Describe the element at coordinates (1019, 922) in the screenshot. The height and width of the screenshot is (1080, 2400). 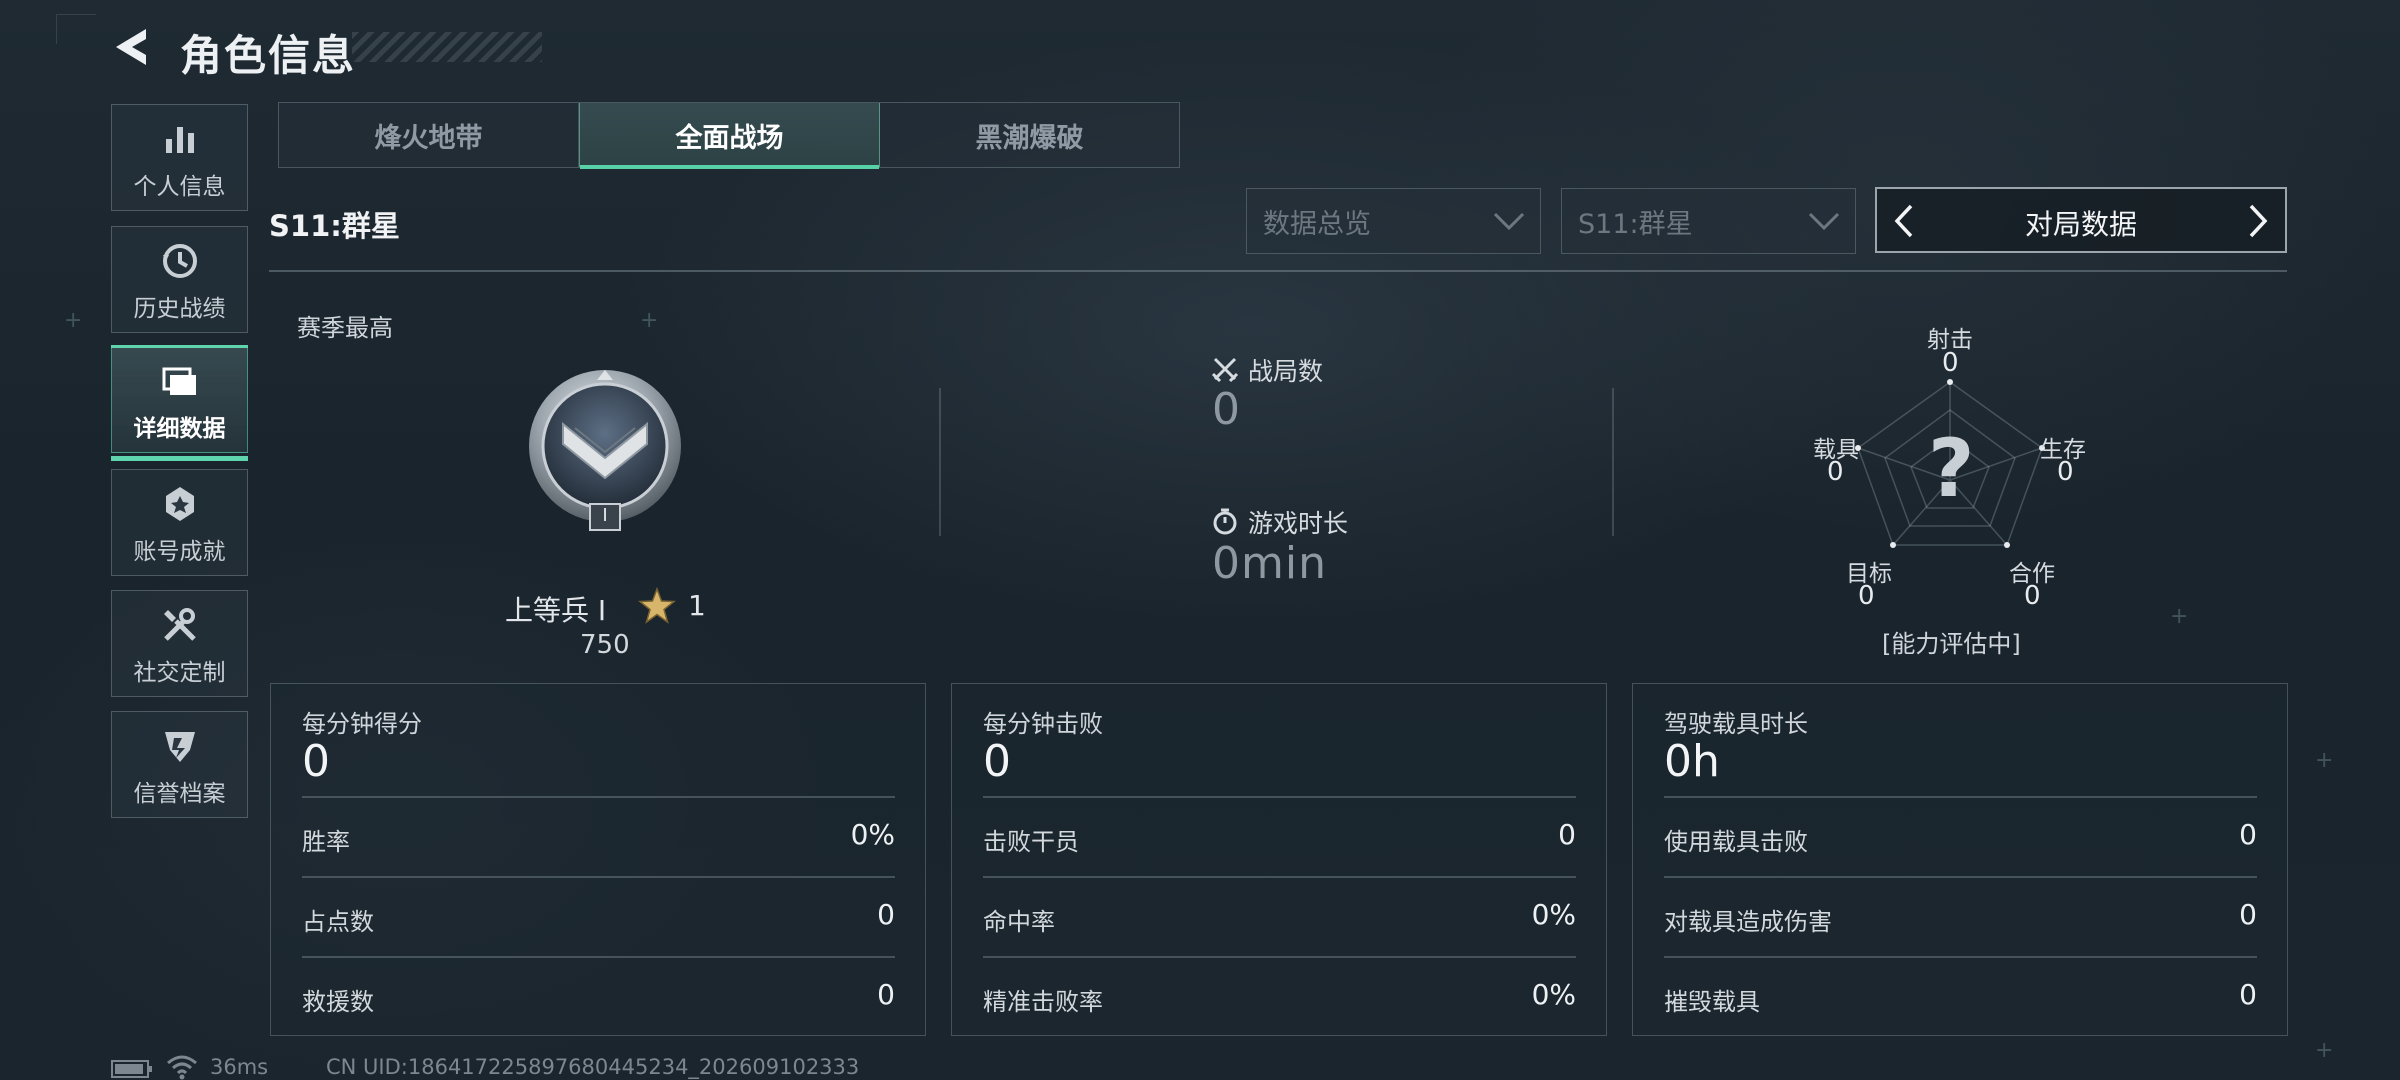
I see `row-label: 命中率` at that location.